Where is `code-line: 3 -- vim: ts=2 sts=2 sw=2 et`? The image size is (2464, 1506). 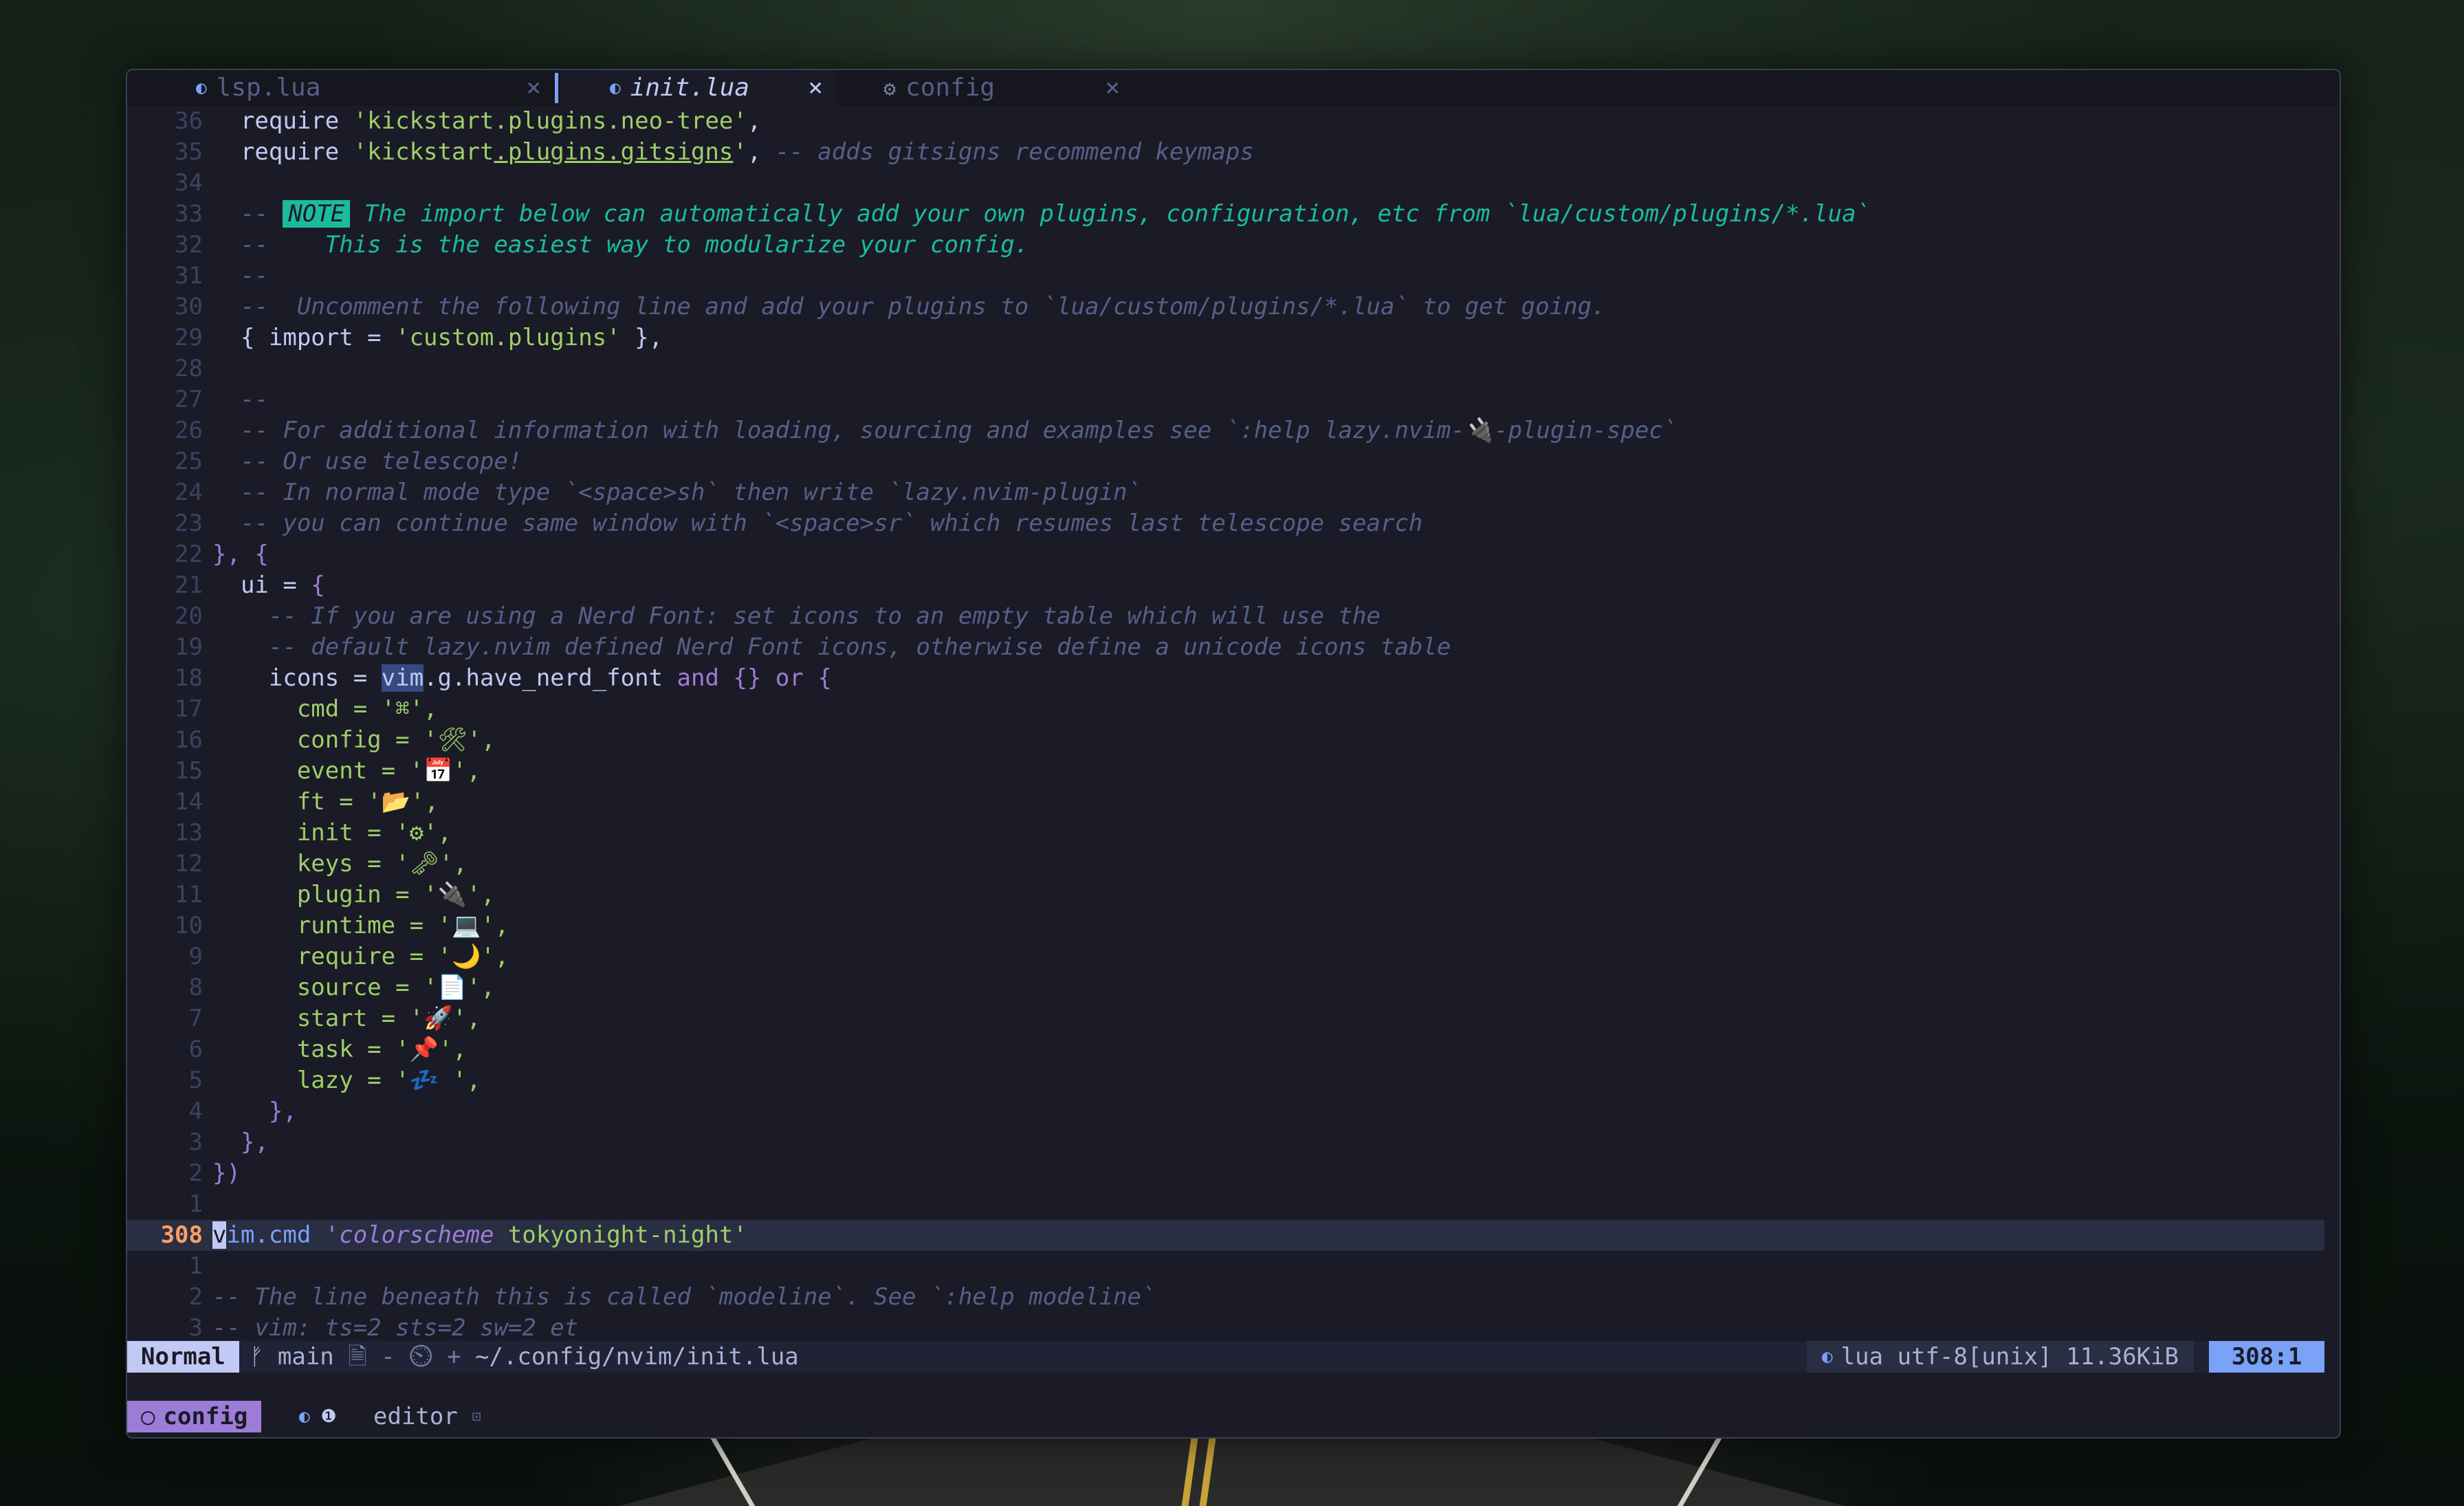 code-line: 3 -- vim: ts=2 sts=2 sw=2 et is located at coordinates (1225, 1328).